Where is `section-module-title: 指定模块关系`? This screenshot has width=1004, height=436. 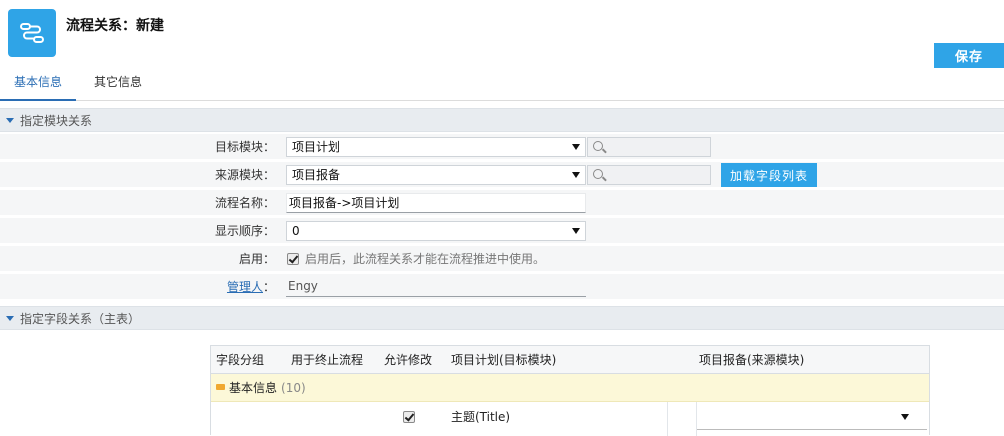
section-module-title: 指定模块关系 is located at coordinates (56, 120).